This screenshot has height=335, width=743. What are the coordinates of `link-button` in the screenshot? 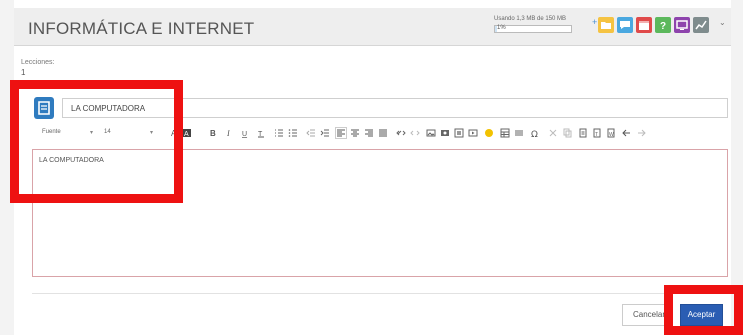 It's located at (401, 133).